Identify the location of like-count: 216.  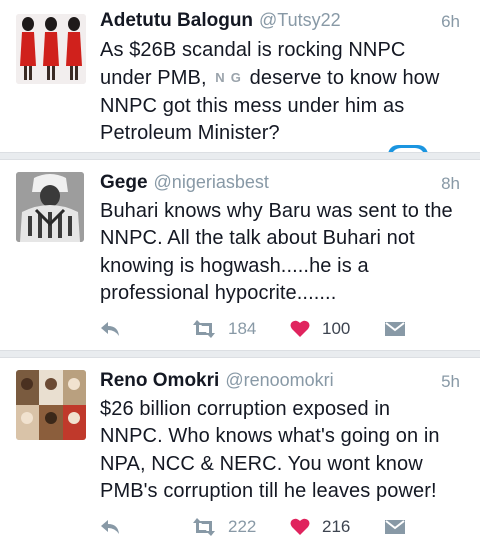
(336, 526).